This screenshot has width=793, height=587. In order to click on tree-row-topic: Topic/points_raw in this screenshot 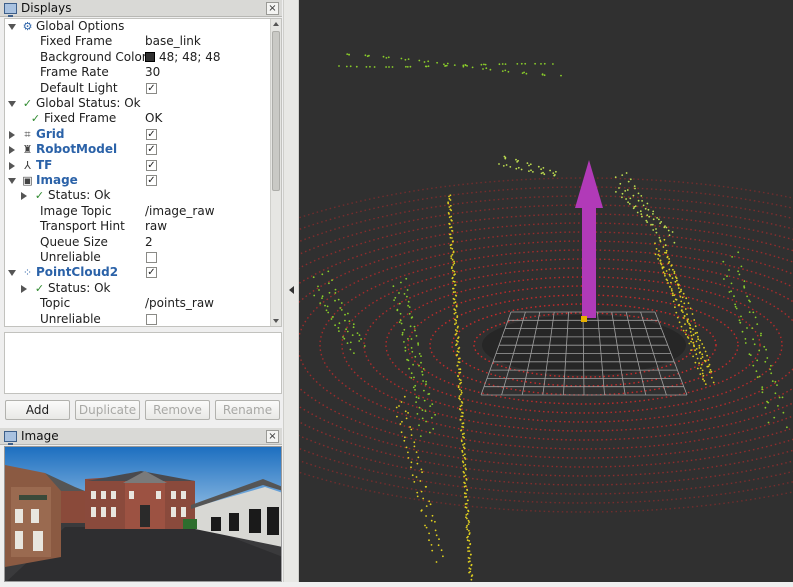, I will do `click(138, 304)`.